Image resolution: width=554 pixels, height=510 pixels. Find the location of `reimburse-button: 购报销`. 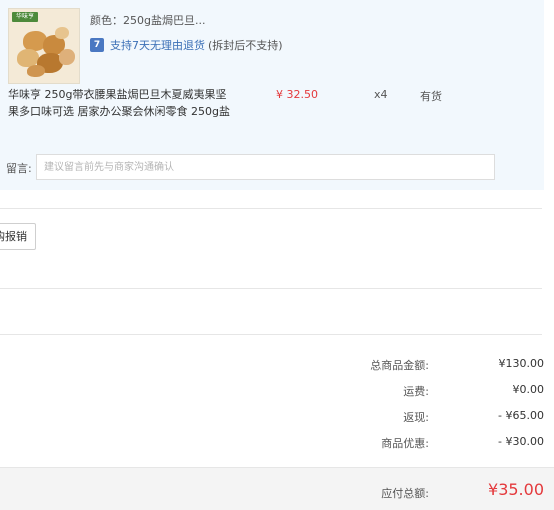

reimburse-button: 购报销 is located at coordinates (18, 236).